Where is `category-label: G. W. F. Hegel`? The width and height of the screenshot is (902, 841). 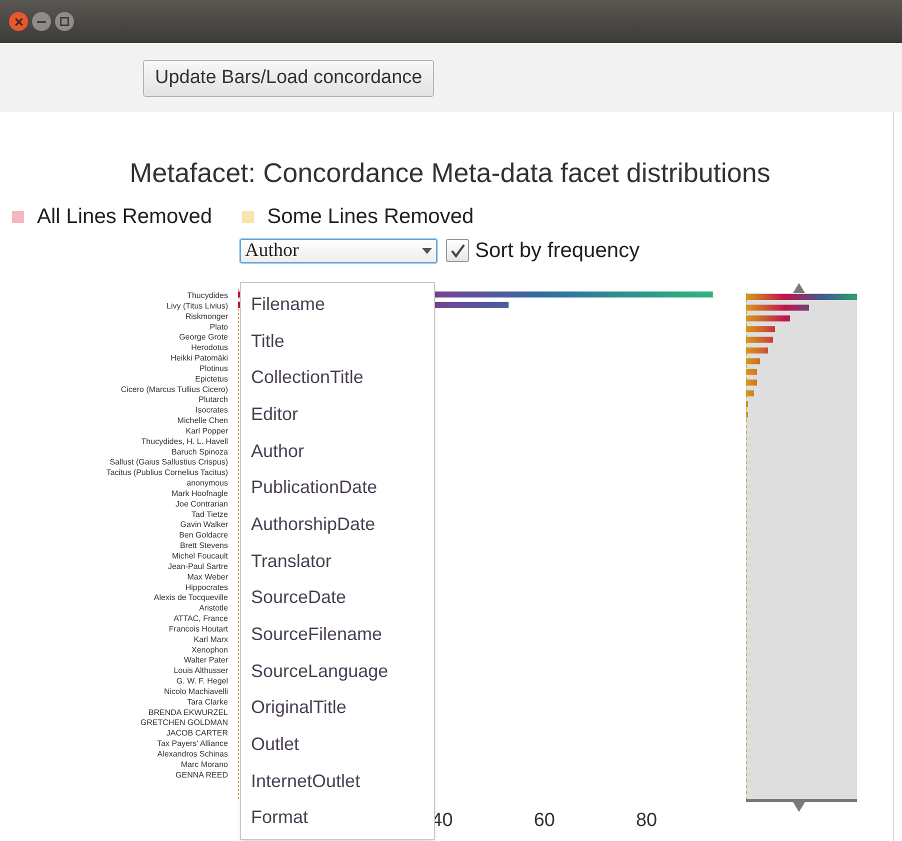 category-label: G. W. F. Hegel is located at coordinates (202, 681).